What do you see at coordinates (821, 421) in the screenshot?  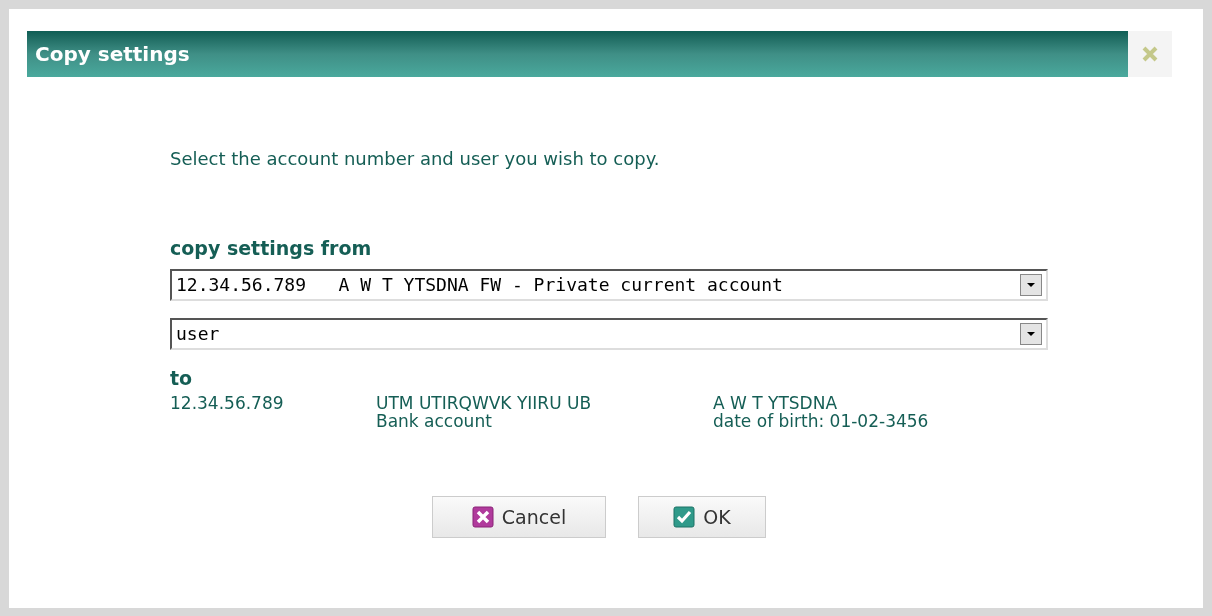 I see `birth-date: date of birth: 01-02-3456` at bounding box center [821, 421].